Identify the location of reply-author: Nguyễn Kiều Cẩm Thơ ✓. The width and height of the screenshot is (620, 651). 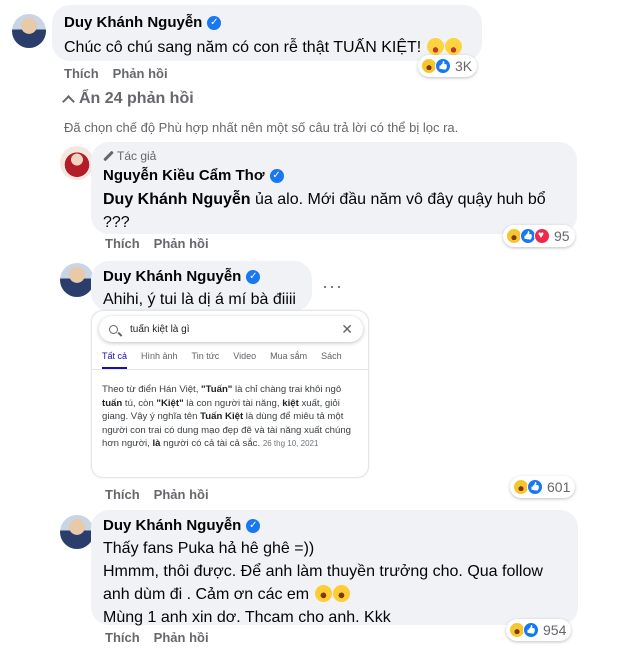
(334, 176).